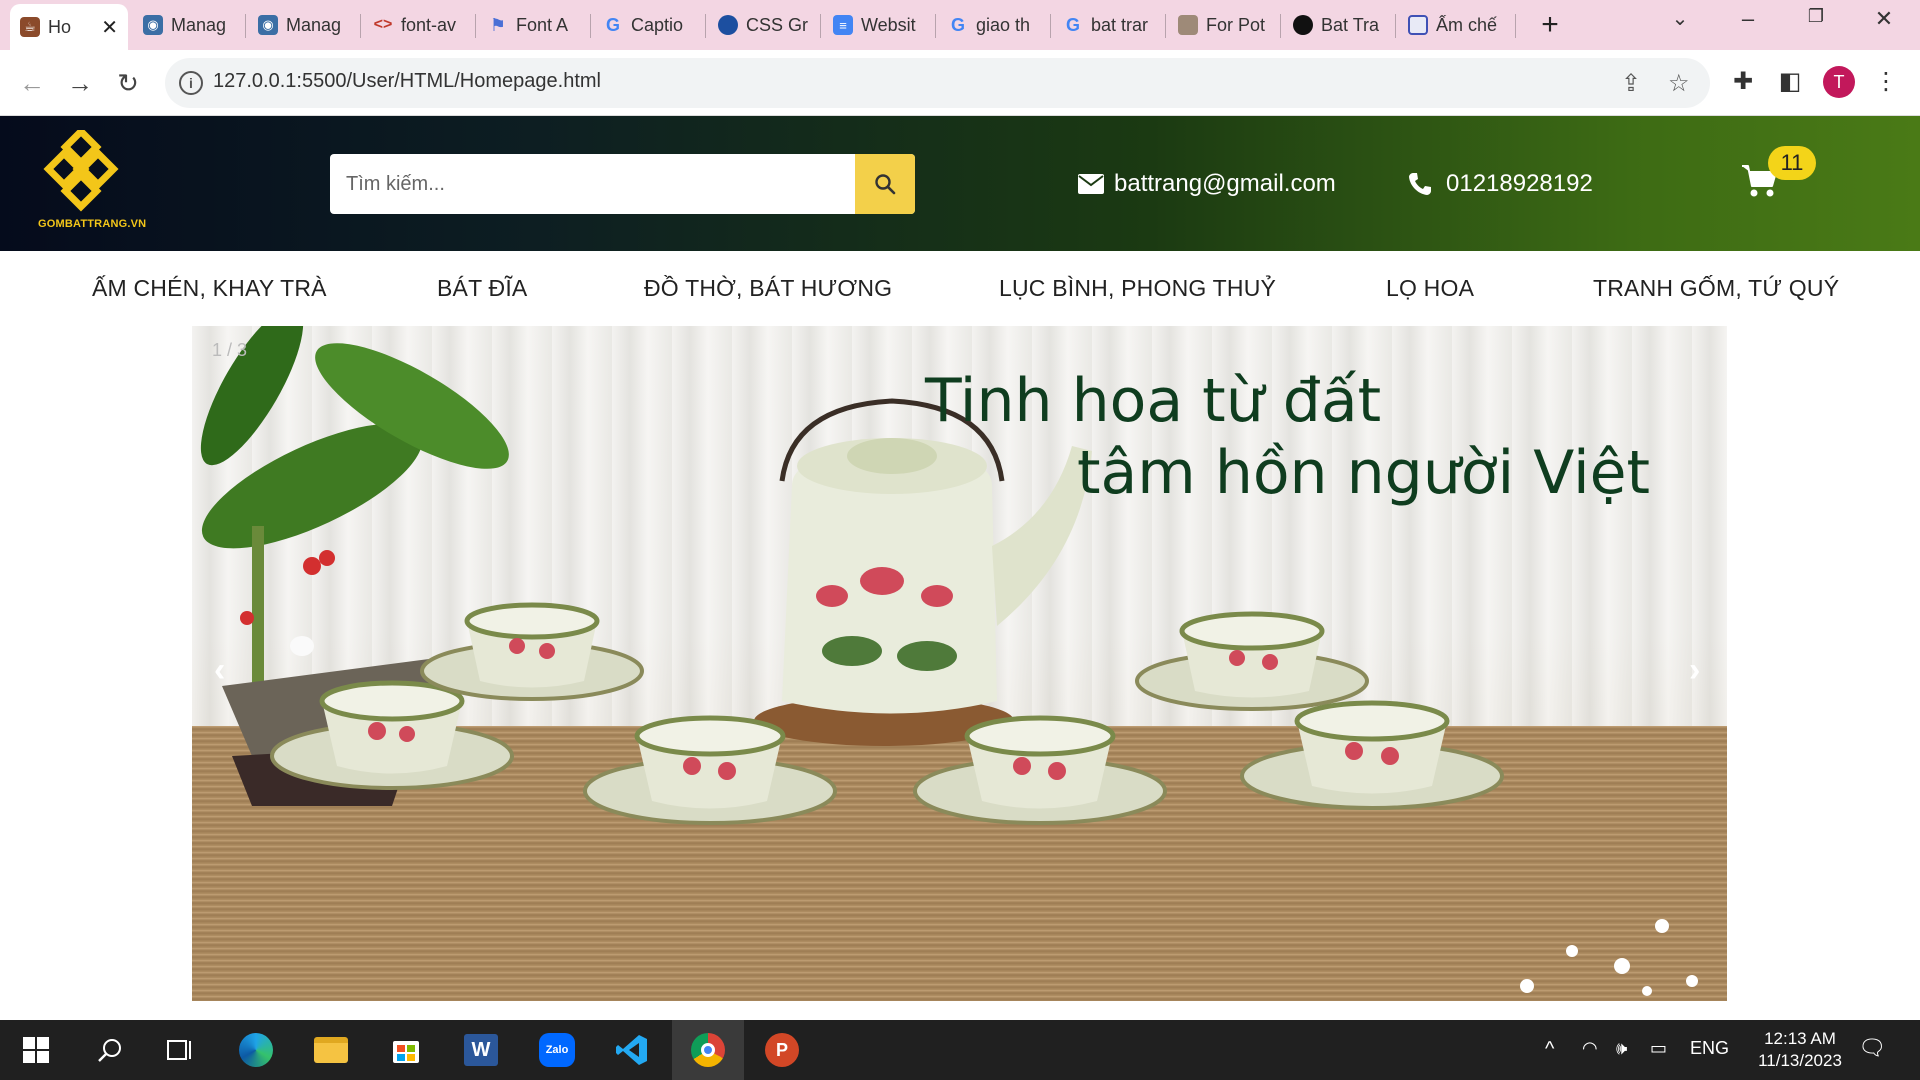  I want to click on vscode-icon, so click(632, 1050).